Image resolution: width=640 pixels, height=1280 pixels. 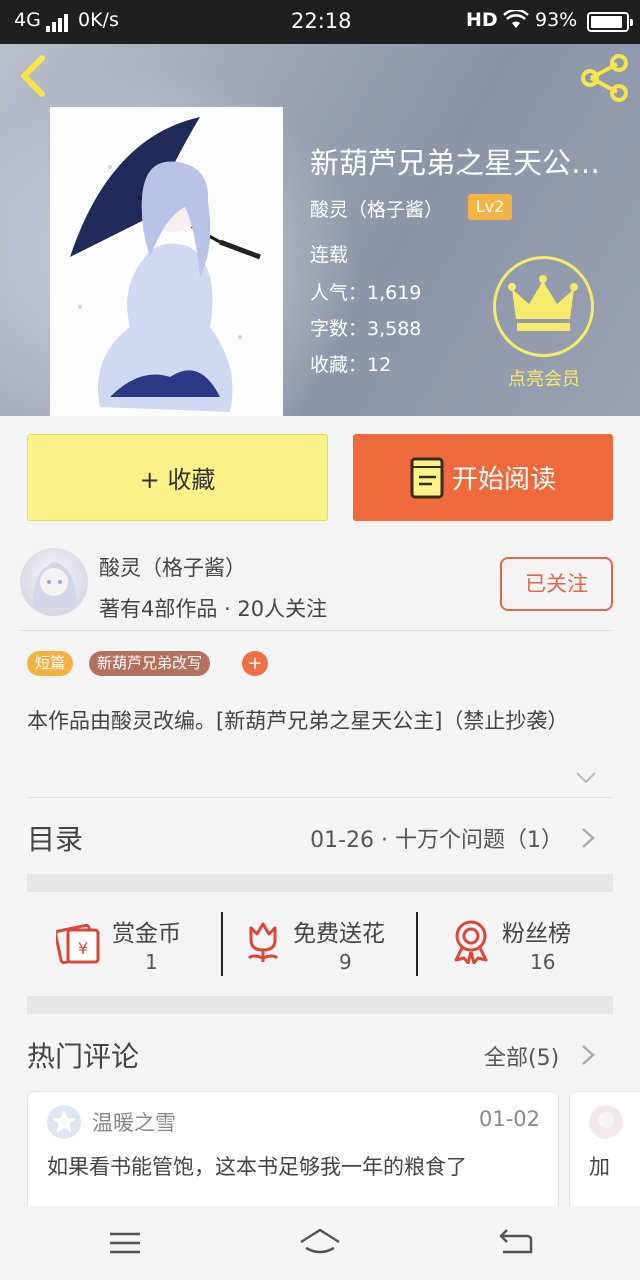 I want to click on cover-illustration, so click(x=166, y=261).